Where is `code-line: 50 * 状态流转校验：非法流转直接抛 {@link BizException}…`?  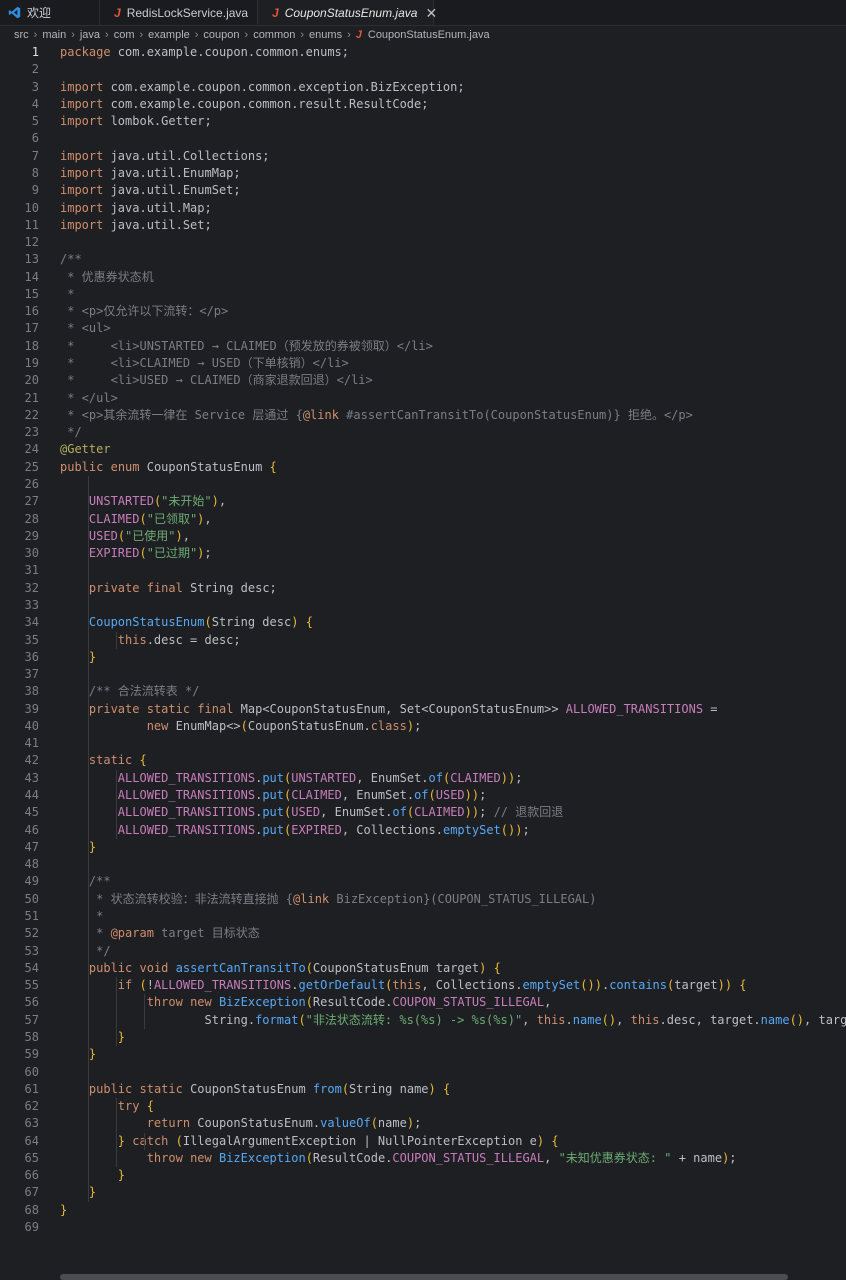
code-line: 50 * 状态流转校验：非法流转直接抛 {@link BizException}… is located at coordinates (423, 899).